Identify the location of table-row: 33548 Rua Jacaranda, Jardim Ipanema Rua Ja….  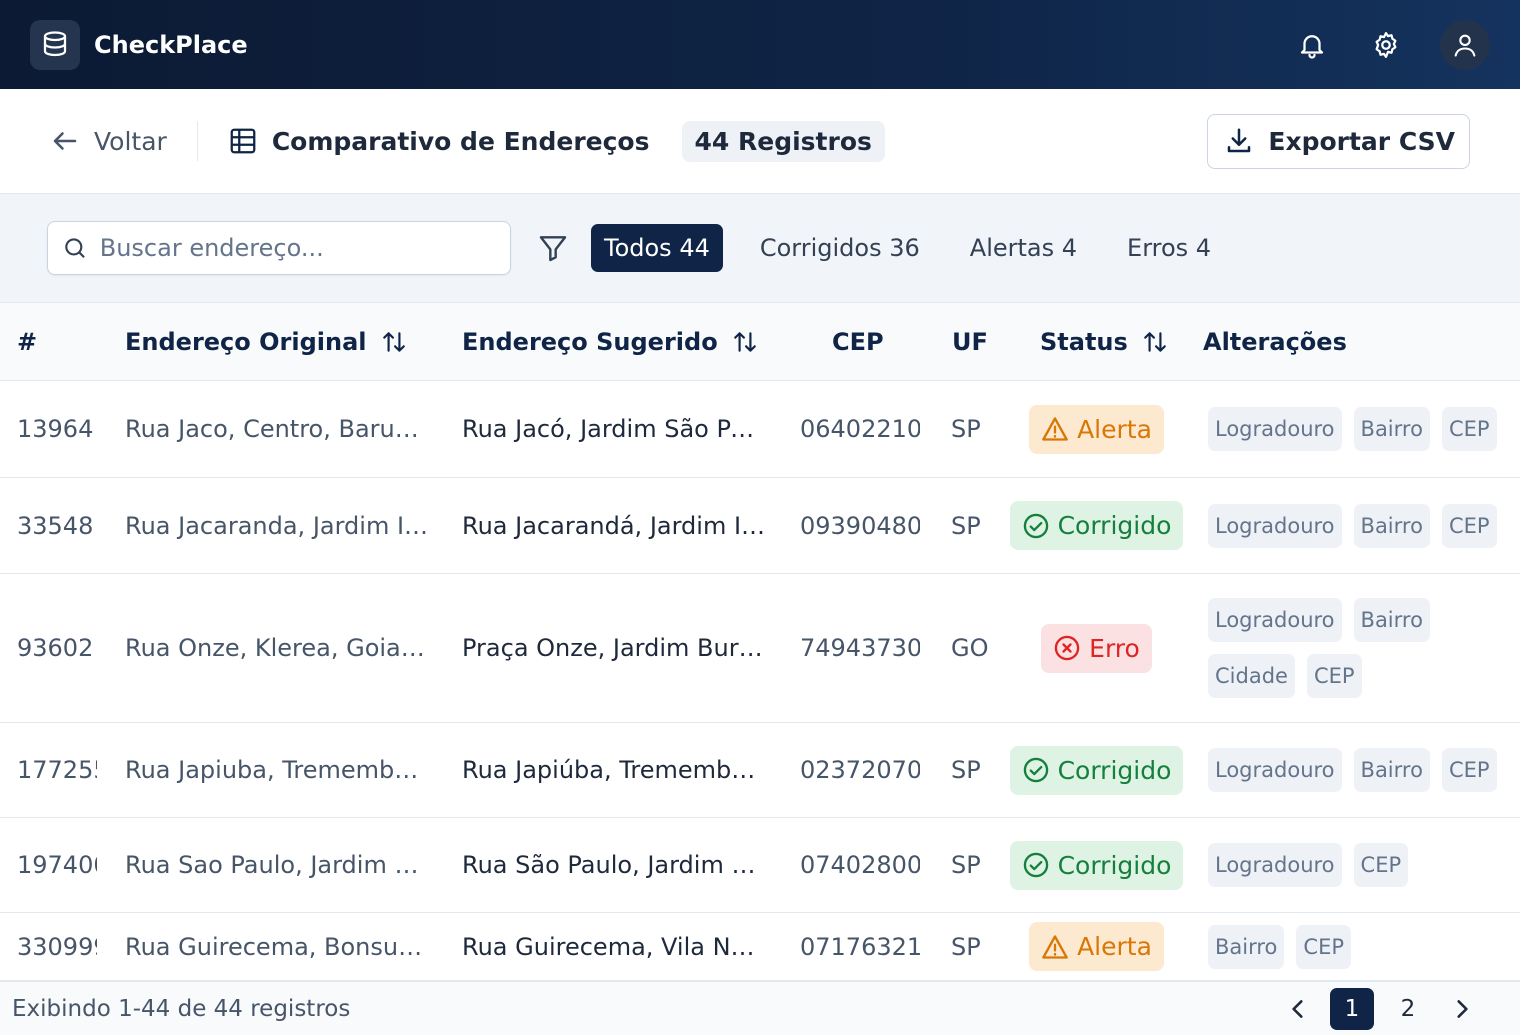
(760, 526).